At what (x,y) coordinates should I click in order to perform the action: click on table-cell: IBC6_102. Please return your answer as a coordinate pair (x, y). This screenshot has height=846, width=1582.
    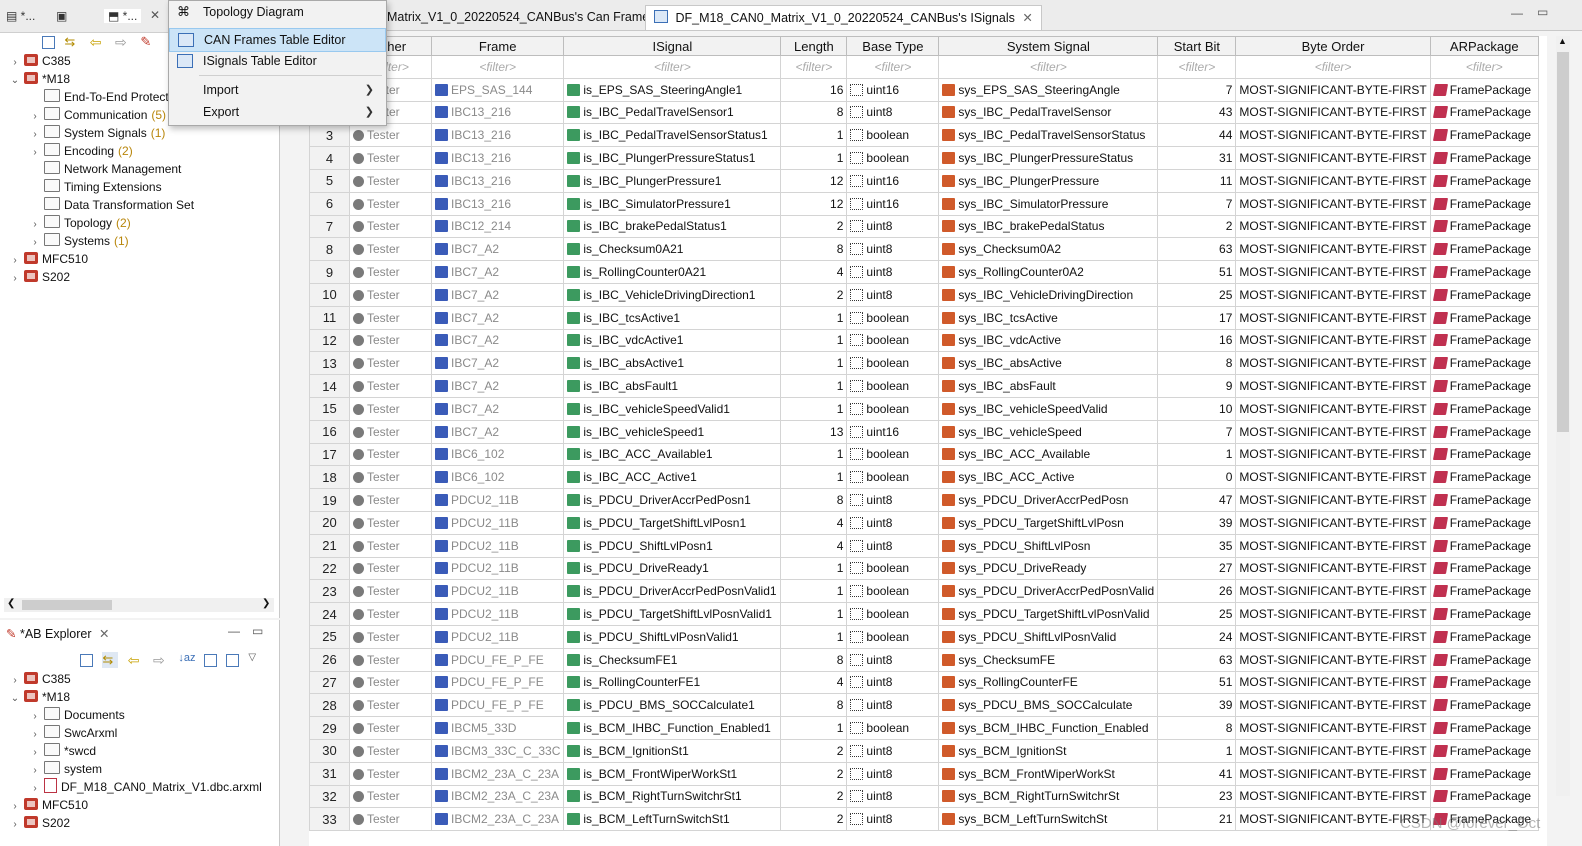
    Looking at the image, I should click on (497, 454).